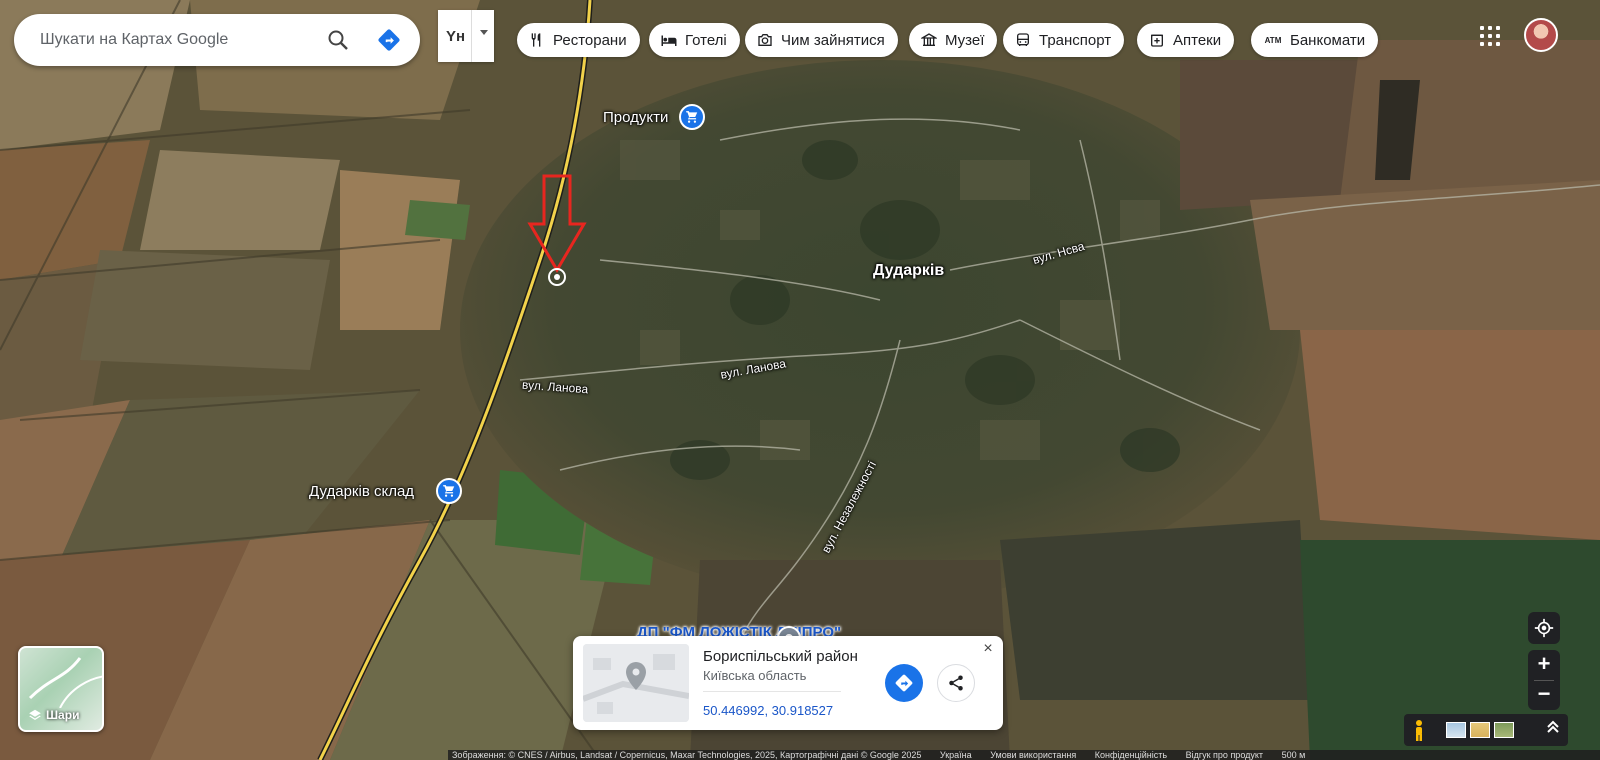 Image resolution: width=1600 pixels, height=760 pixels. I want to click on chip-label: Готелі, so click(706, 40).